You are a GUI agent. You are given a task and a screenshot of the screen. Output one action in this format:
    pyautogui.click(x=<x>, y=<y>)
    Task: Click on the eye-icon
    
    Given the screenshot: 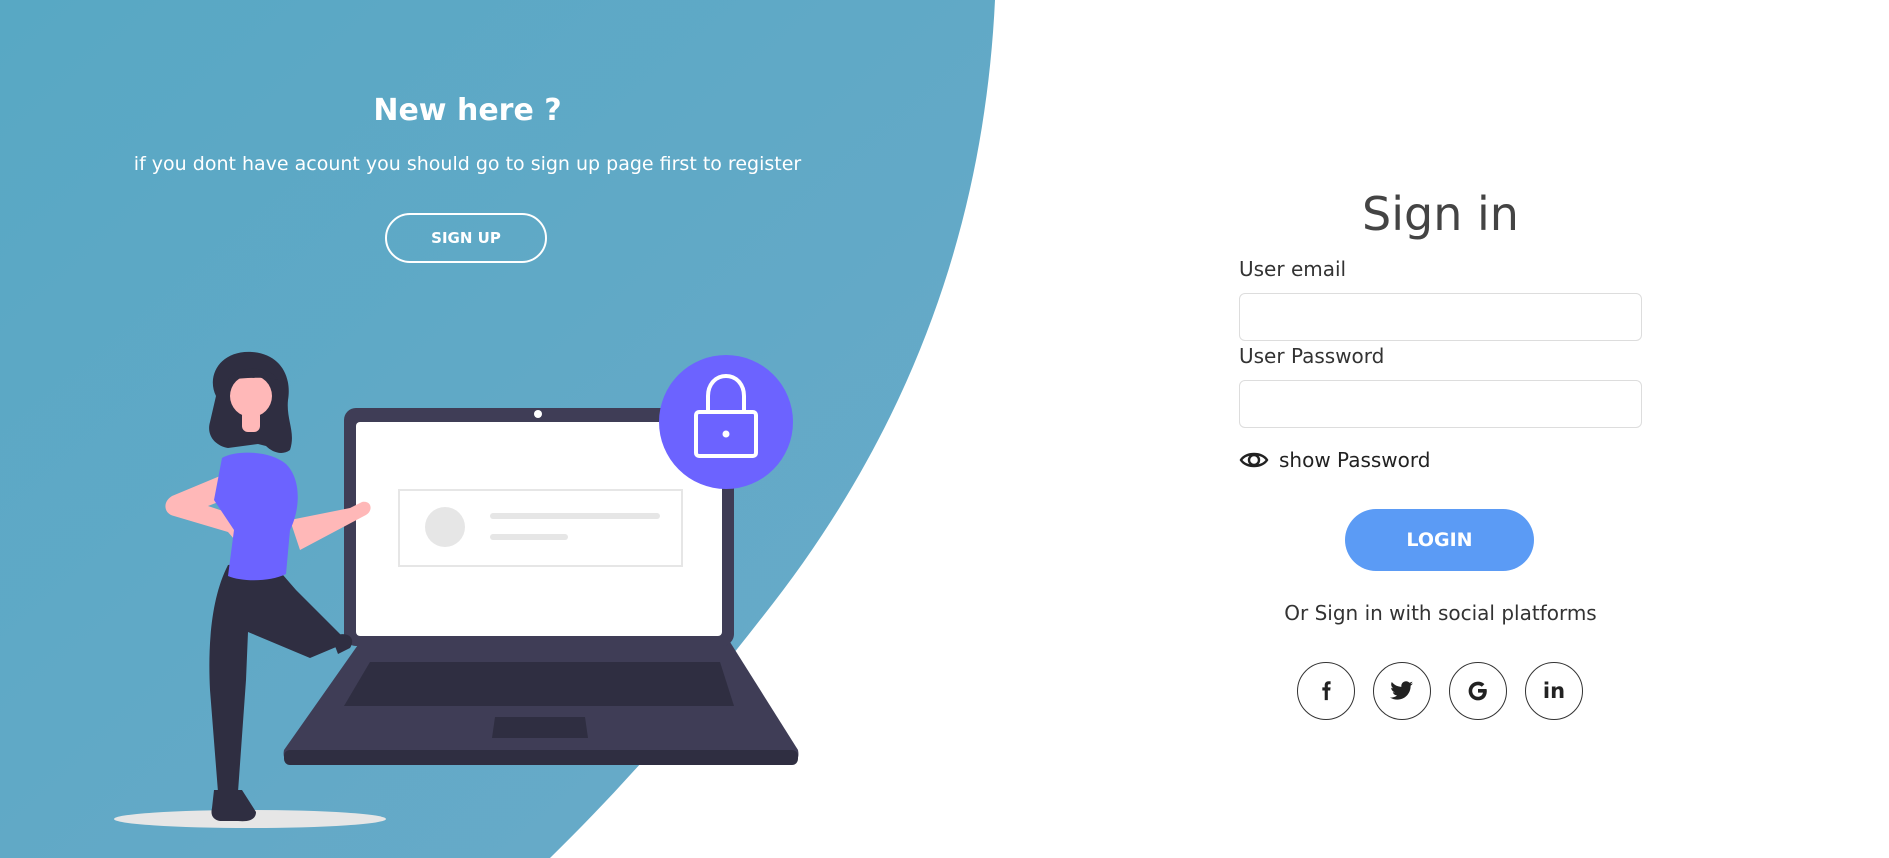 What is the action you would take?
    pyautogui.click(x=1254, y=460)
    